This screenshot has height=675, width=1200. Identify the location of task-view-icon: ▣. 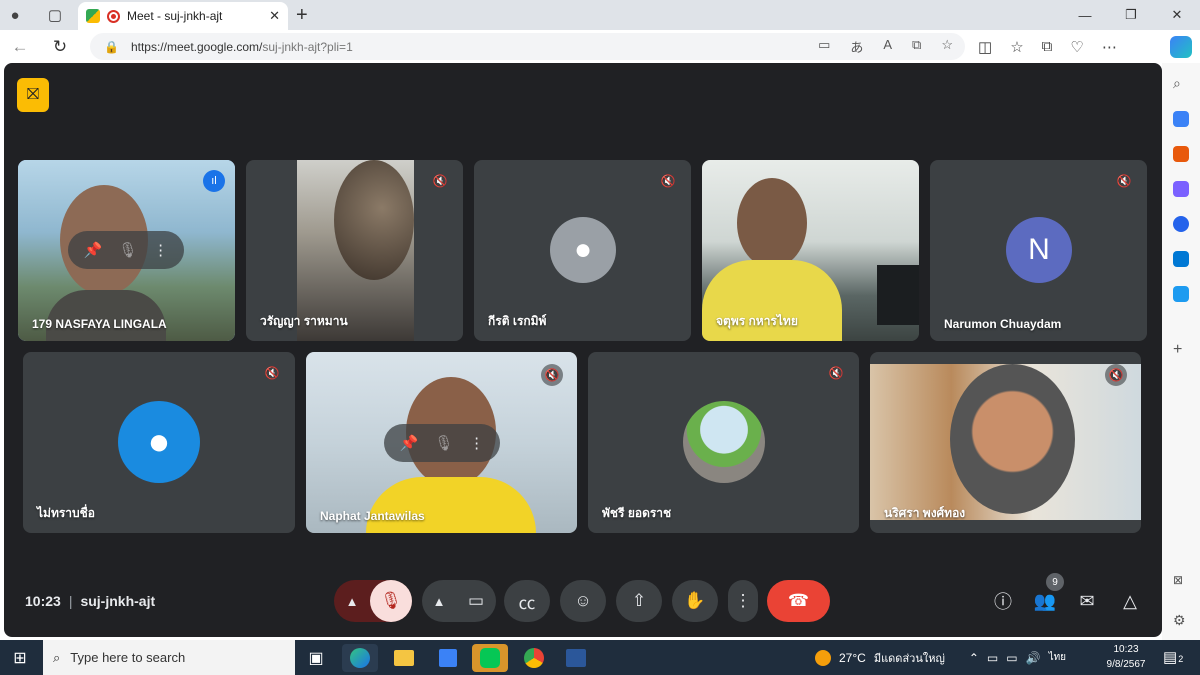
(316, 658).